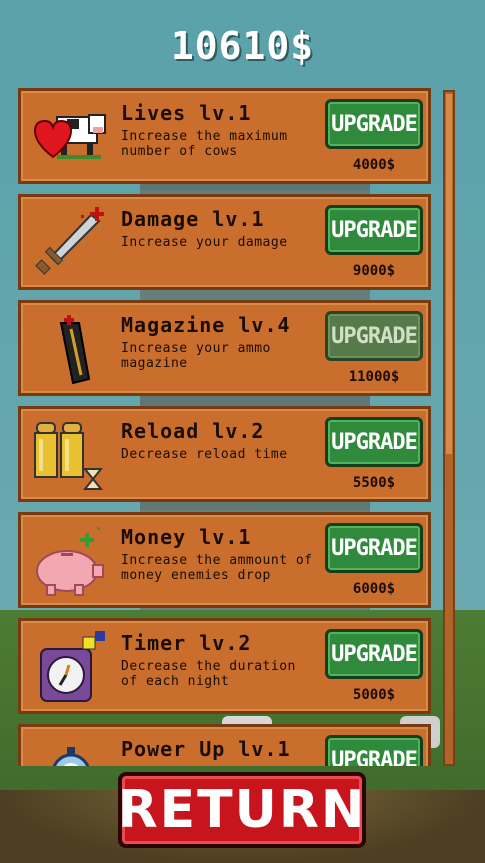  What do you see at coordinates (69, 561) in the screenshot?
I see `piggy-bank-icon` at bounding box center [69, 561].